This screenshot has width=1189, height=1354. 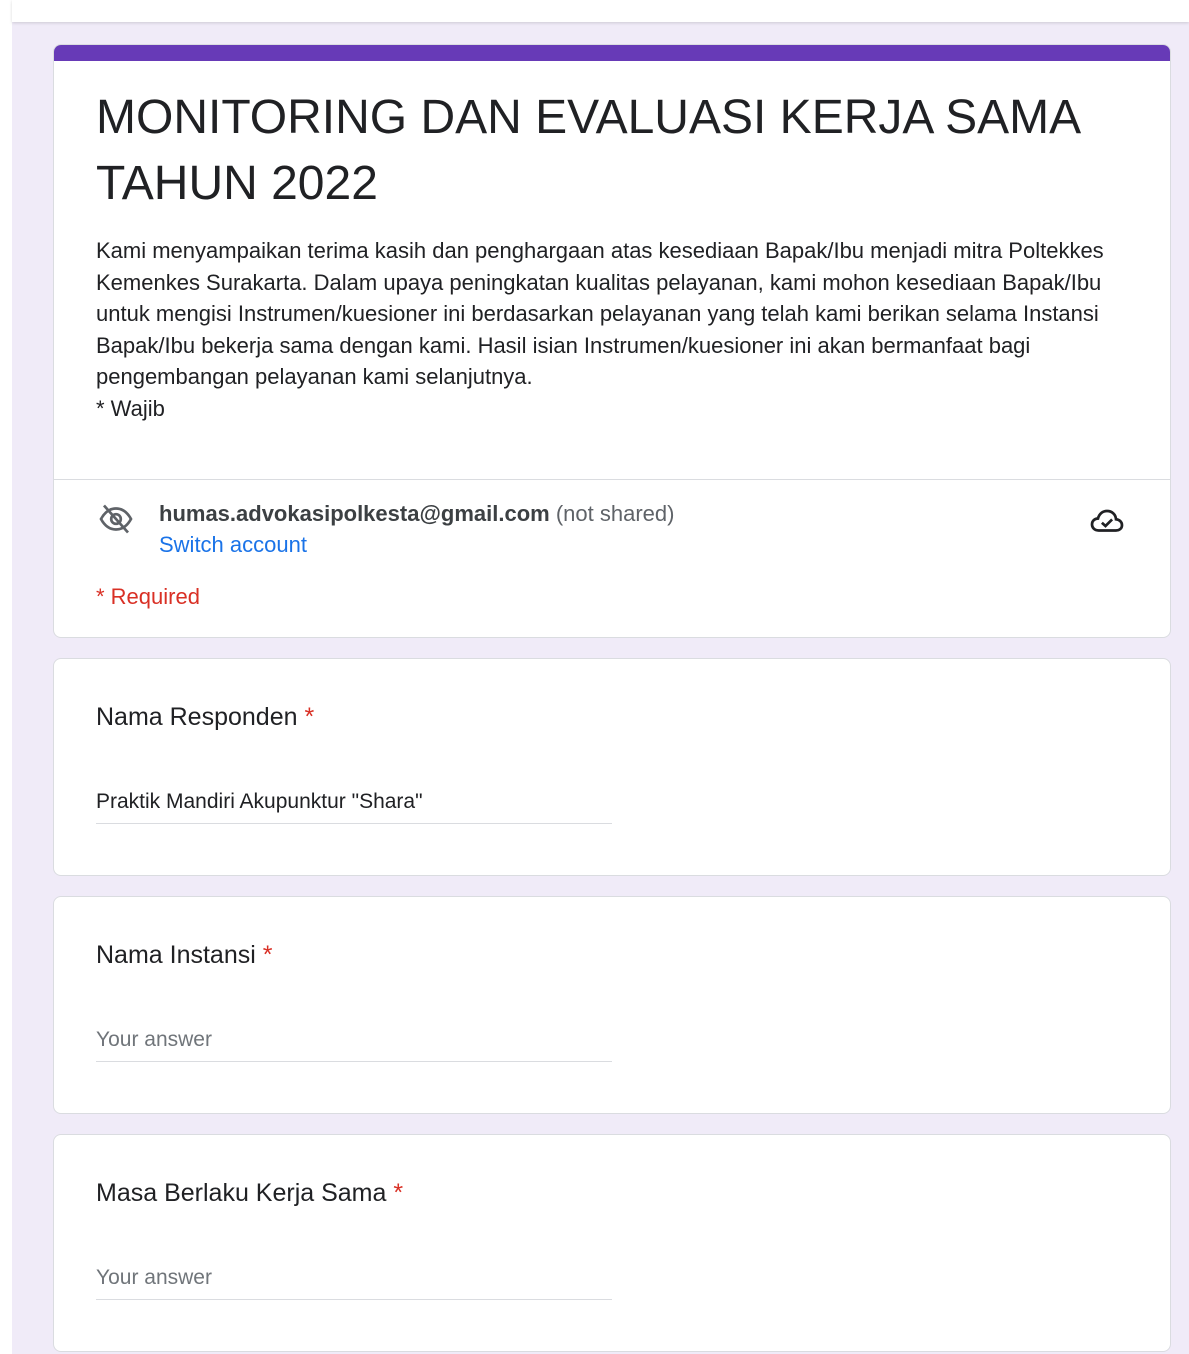 What do you see at coordinates (354, 513) in the screenshot?
I see `account-email: humas.advokasipolkesta@gmail.com` at bounding box center [354, 513].